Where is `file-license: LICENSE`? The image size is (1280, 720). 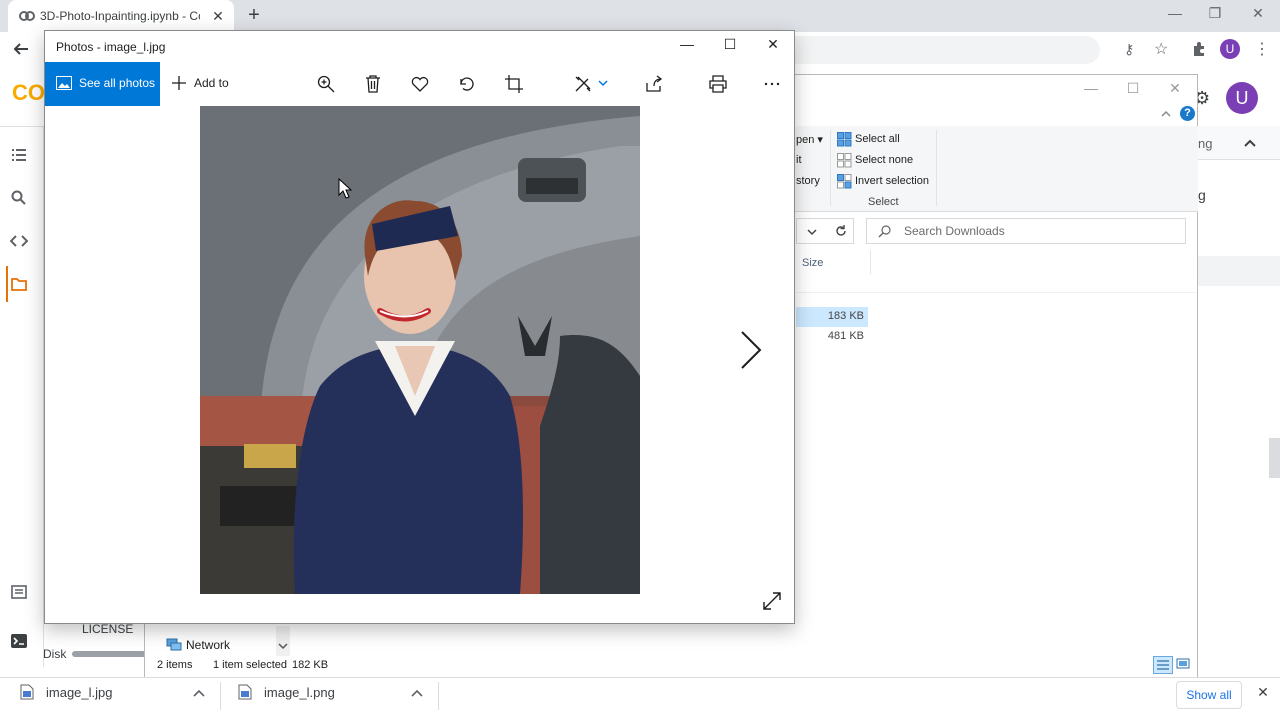
file-license: LICENSE is located at coordinates (107, 629).